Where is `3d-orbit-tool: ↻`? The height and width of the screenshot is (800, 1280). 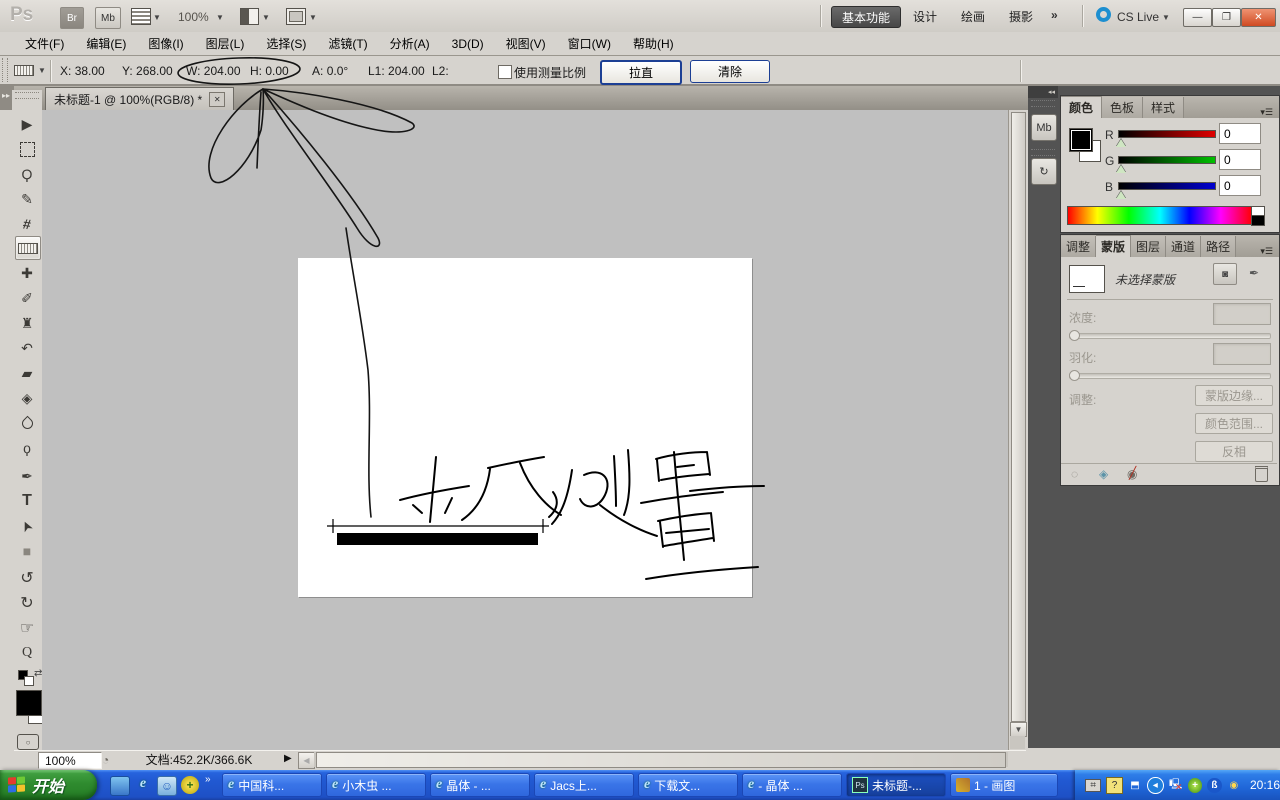
3d-orbit-tool: ↻ is located at coordinates (27, 603).